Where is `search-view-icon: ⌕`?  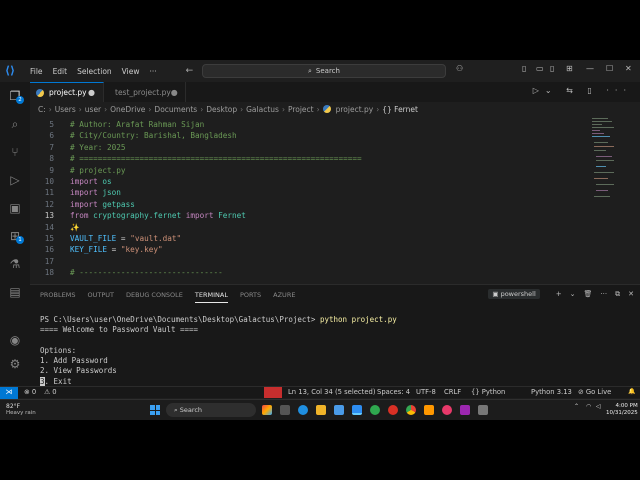
search-view-icon: ⌕ is located at coordinates (15, 124).